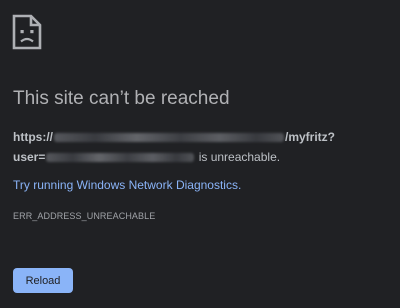 This screenshot has width=400, height=308. What do you see at coordinates (169, 138) in the screenshot?
I see `redacted-host` at bounding box center [169, 138].